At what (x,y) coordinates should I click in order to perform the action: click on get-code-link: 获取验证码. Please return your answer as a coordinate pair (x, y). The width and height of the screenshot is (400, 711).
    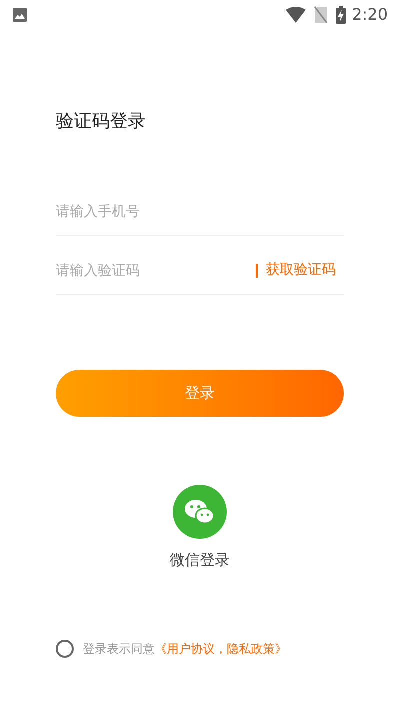
    Looking at the image, I should click on (301, 270).